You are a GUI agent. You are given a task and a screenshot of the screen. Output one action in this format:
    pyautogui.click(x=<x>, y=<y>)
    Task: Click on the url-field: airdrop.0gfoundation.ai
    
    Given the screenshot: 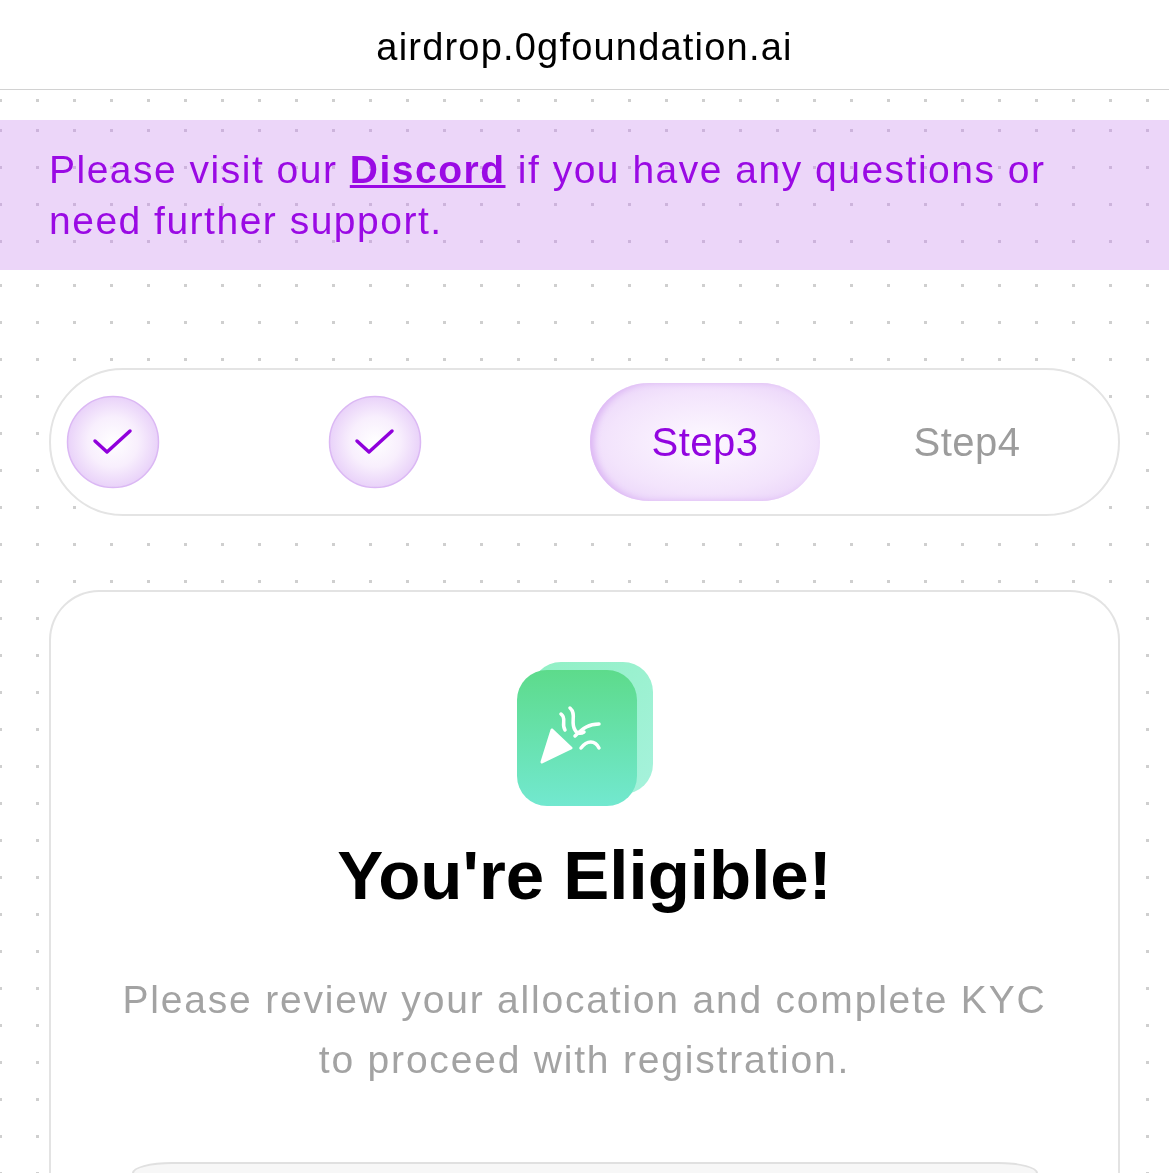 What is the action you would take?
    pyautogui.click(x=584, y=44)
    